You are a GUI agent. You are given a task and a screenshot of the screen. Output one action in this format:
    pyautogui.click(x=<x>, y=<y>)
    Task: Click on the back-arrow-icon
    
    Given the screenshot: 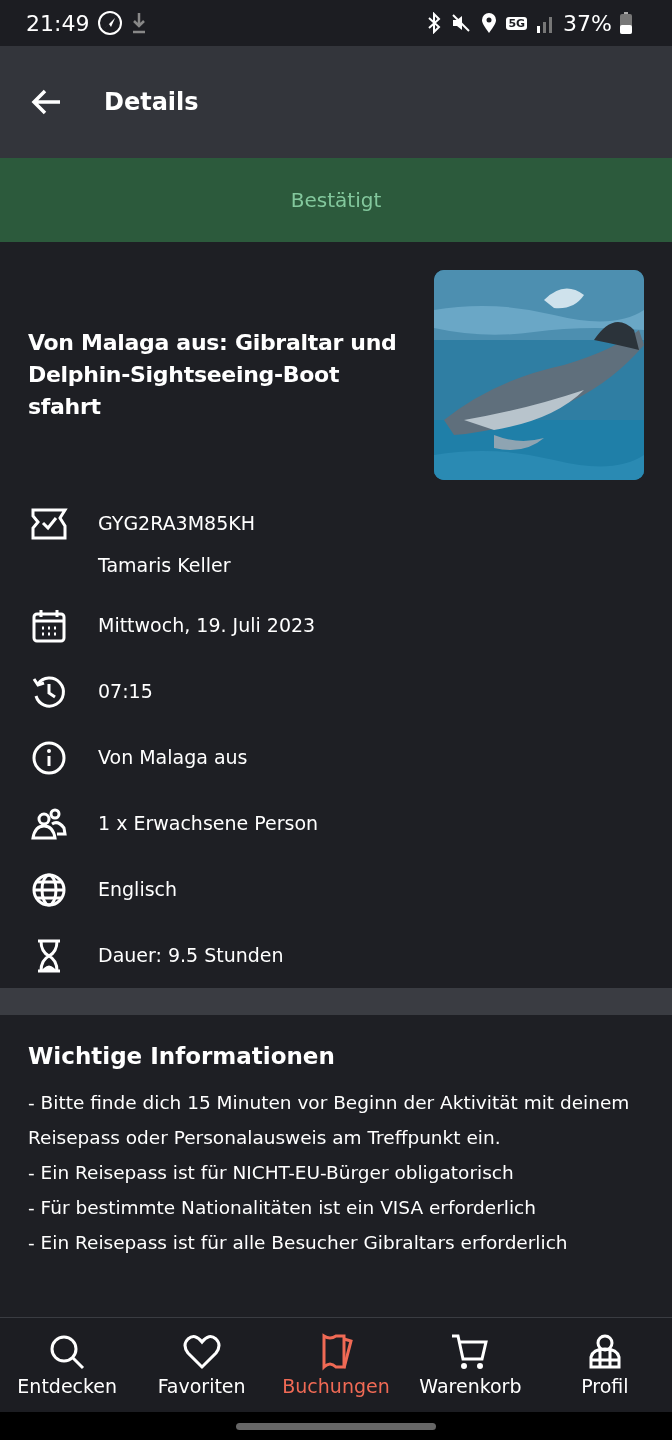 What is the action you would take?
    pyautogui.click(x=46, y=102)
    